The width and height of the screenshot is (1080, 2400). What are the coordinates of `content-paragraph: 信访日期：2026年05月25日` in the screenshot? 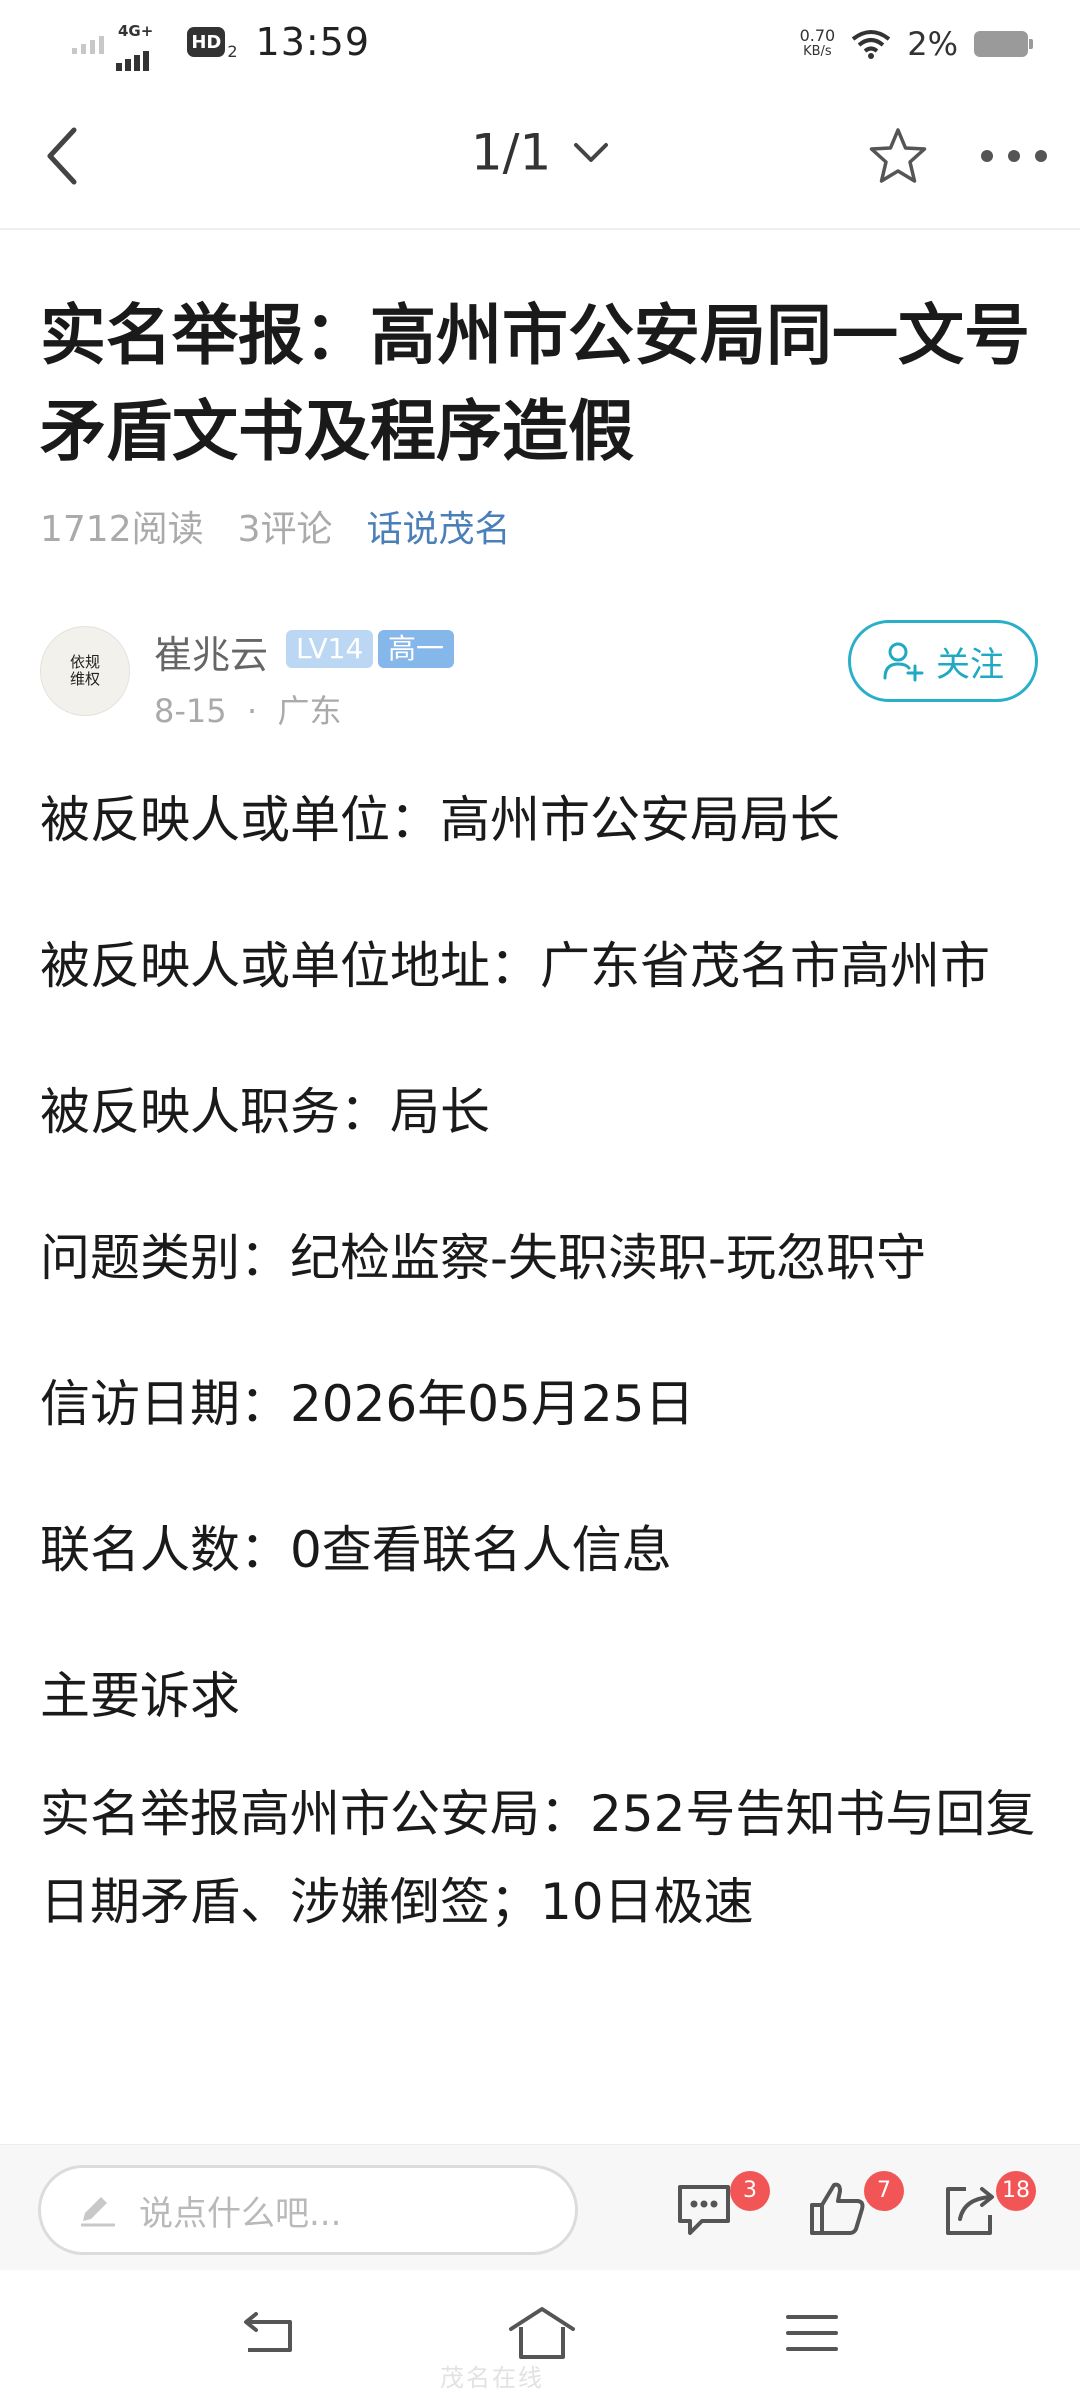 It's located at (367, 1404).